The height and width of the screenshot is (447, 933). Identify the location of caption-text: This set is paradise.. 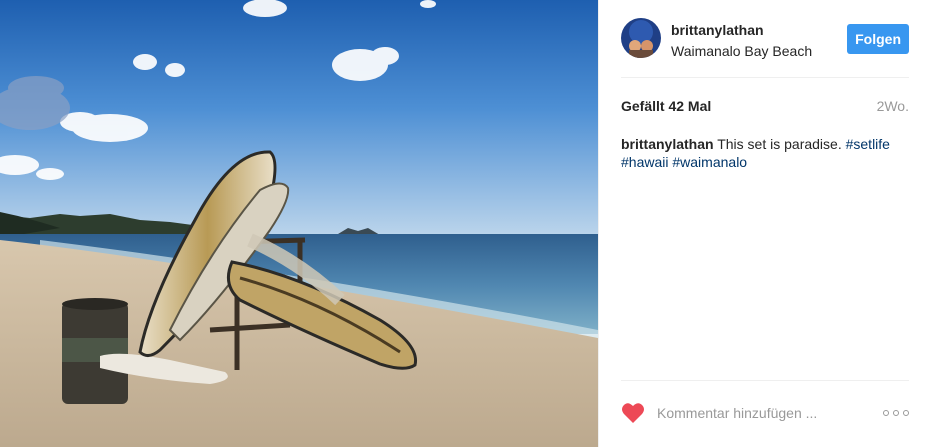
(779, 144).